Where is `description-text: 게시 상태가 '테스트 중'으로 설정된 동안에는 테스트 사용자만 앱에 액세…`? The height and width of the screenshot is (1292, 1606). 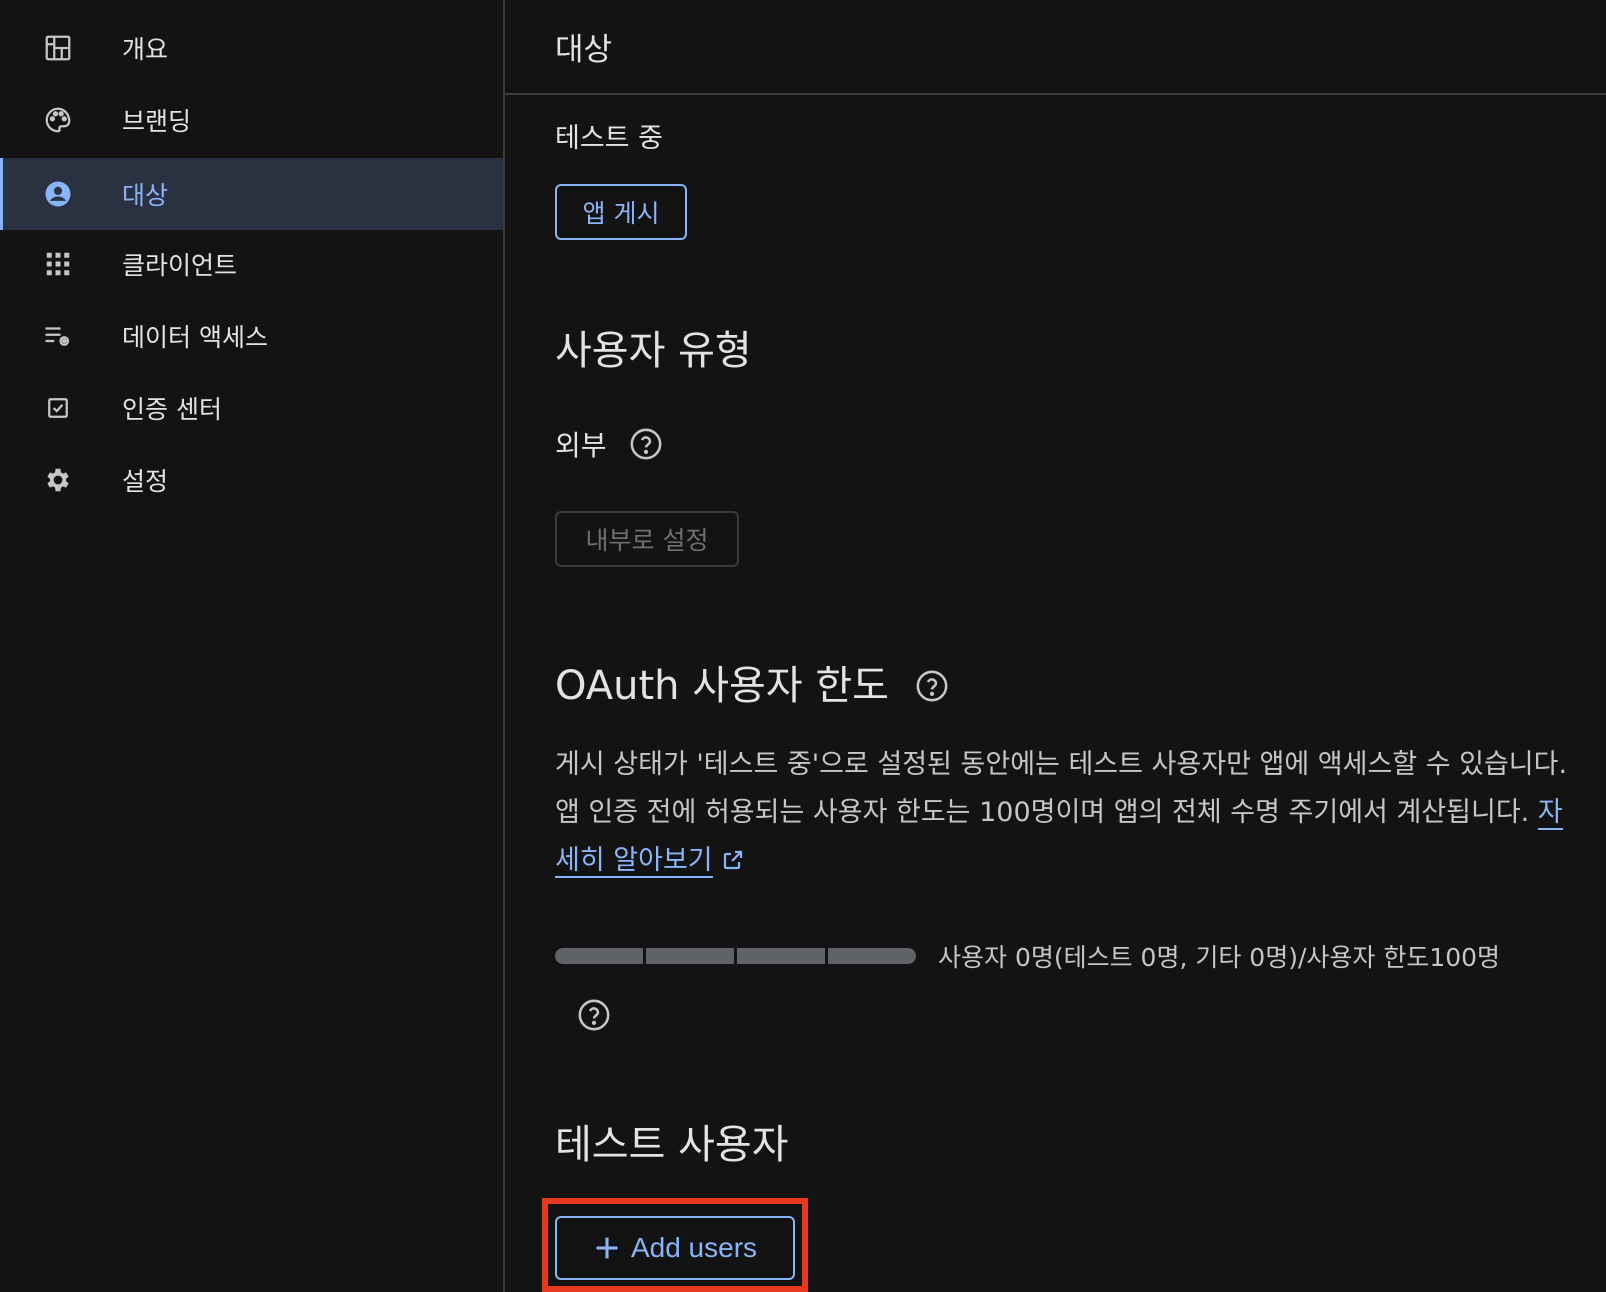
description-text: 게시 상태가 '테스트 중'으로 설정된 동안에는 테스트 사용자만 앱에 액세… is located at coordinates (1061, 788).